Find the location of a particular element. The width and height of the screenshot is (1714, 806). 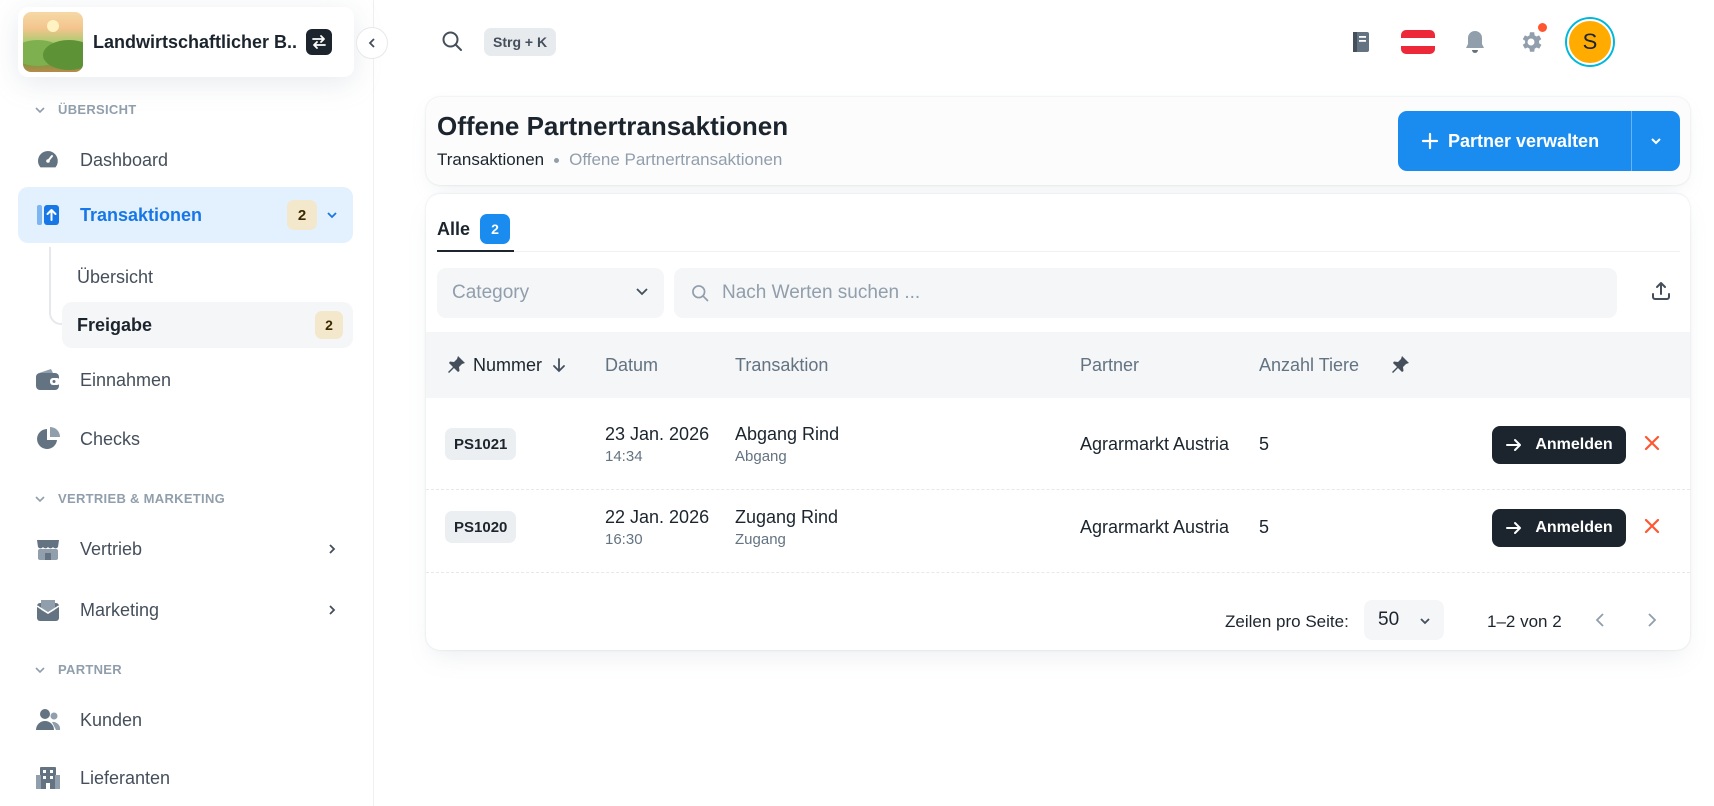

column-number: Nummer is located at coordinates (506, 365).